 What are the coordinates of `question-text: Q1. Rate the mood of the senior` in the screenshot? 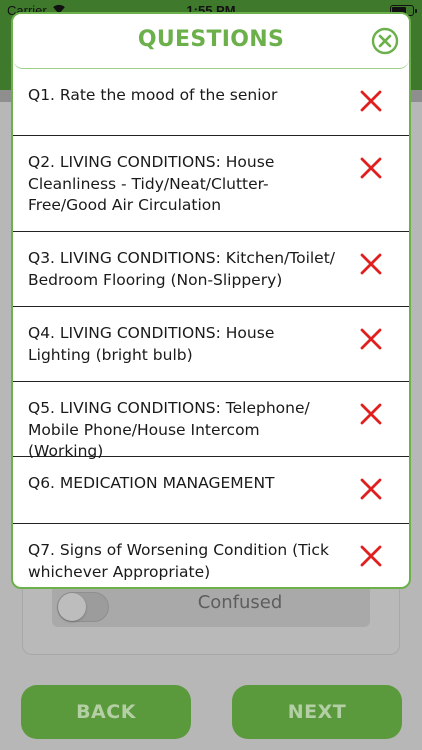 It's located at (153, 95).